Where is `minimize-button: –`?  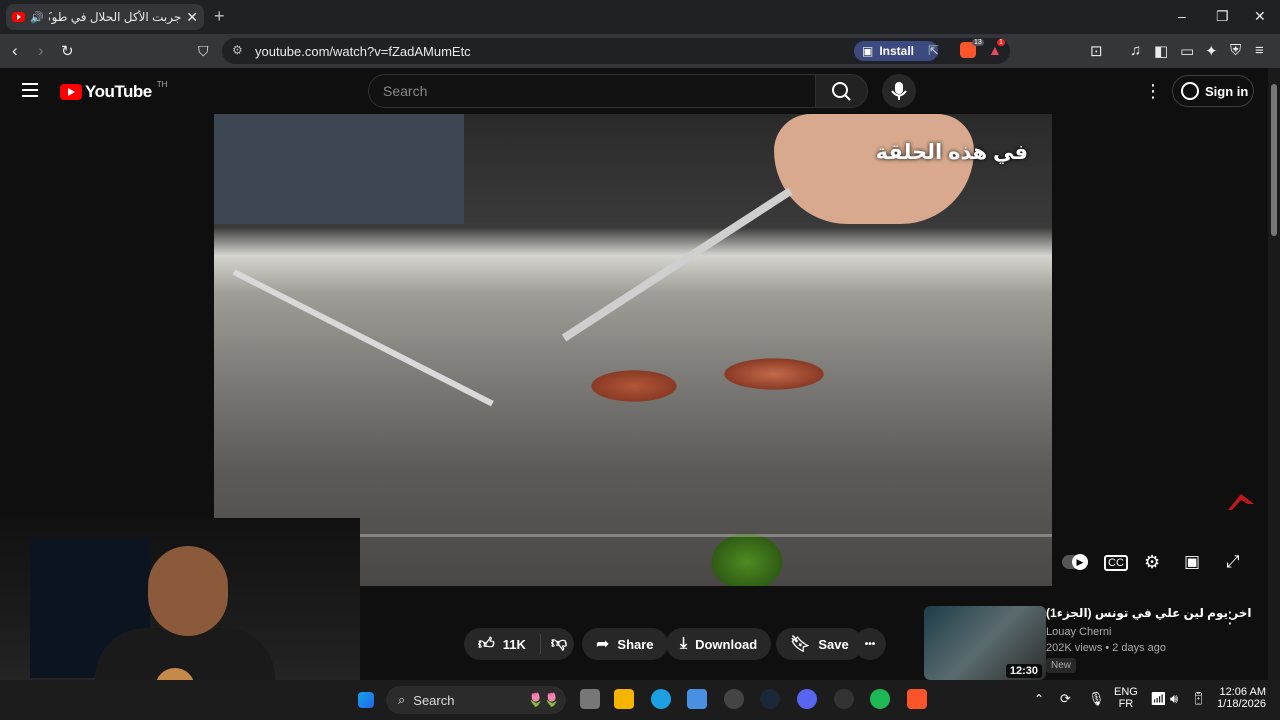 minimize-button: – is located at coordinates (1182, 16).